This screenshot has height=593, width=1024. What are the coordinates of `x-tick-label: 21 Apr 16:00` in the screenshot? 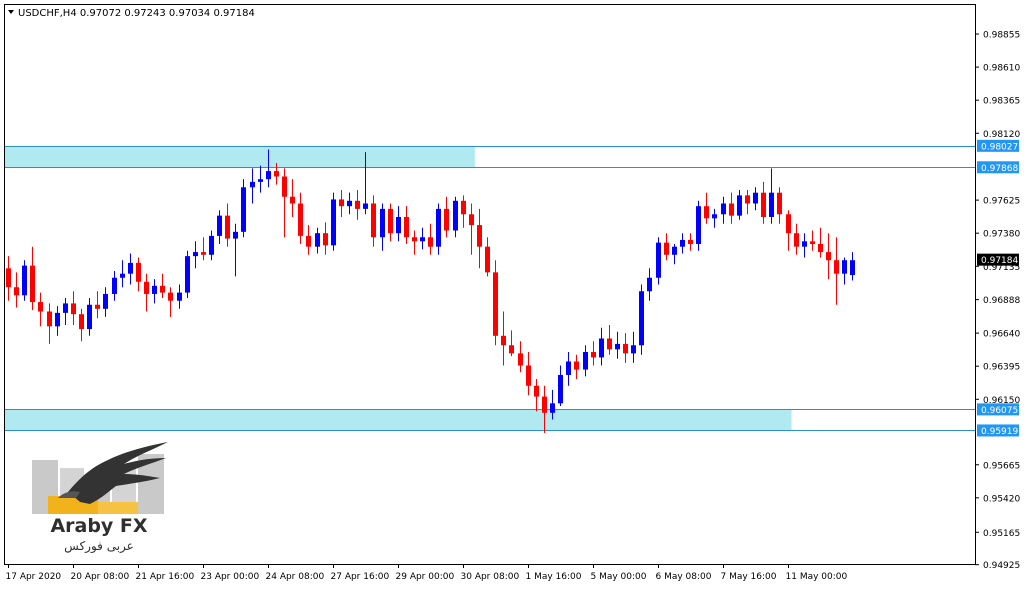 It's located at (165, 577).